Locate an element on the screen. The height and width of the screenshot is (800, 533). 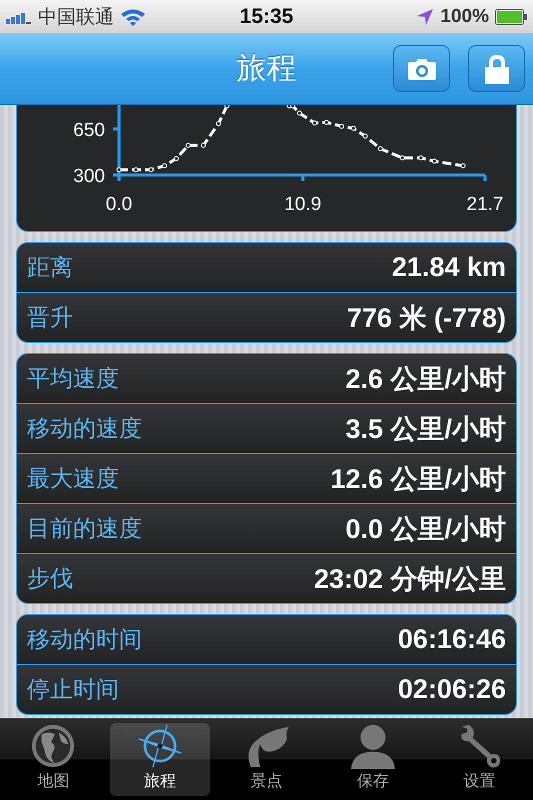
stat-label: 移动的速度 is located at coordinates (84, 428).